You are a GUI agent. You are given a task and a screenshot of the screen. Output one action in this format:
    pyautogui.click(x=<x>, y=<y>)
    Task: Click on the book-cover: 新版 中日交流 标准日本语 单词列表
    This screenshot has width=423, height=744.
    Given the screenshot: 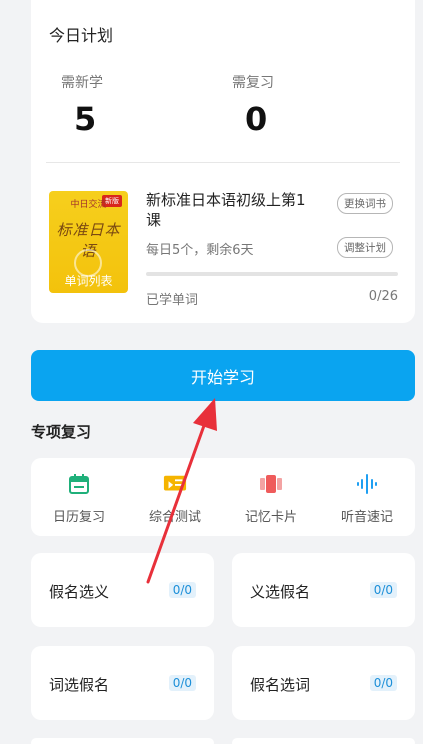 What is the action you would take?
    pyautogui.click(x=88, y=242)
    